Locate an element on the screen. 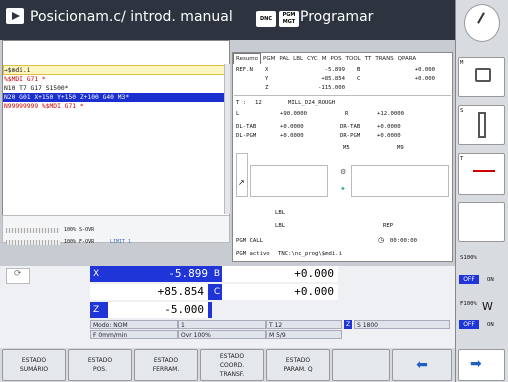 This screenshot has height=382, width=508. divider is located at coordinates (342, 95).